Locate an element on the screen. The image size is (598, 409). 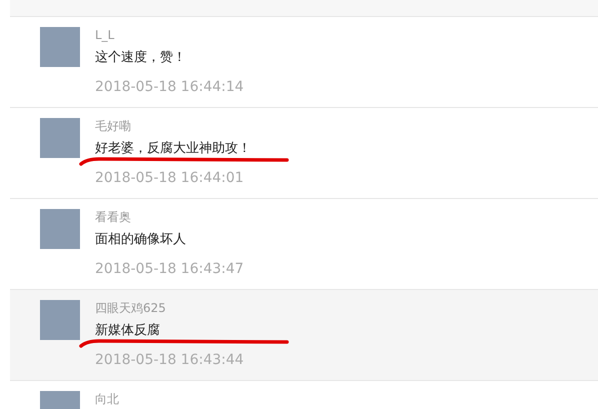
comment-time: 2018-05-18 16:43:44 is located at coordinates (169, 360).